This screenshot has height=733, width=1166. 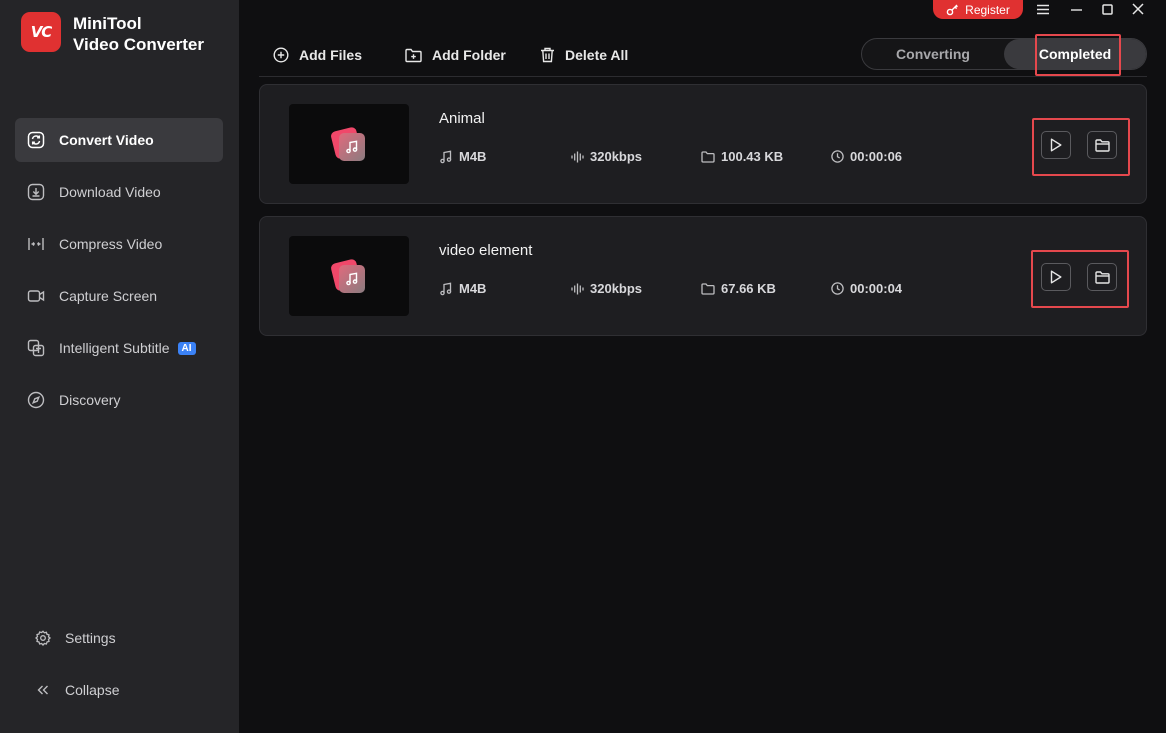 What do you see at coordinates (876, 288) in the screenshot?
I see `duration-value: 00:00:04` at bounding box center [876, 288].